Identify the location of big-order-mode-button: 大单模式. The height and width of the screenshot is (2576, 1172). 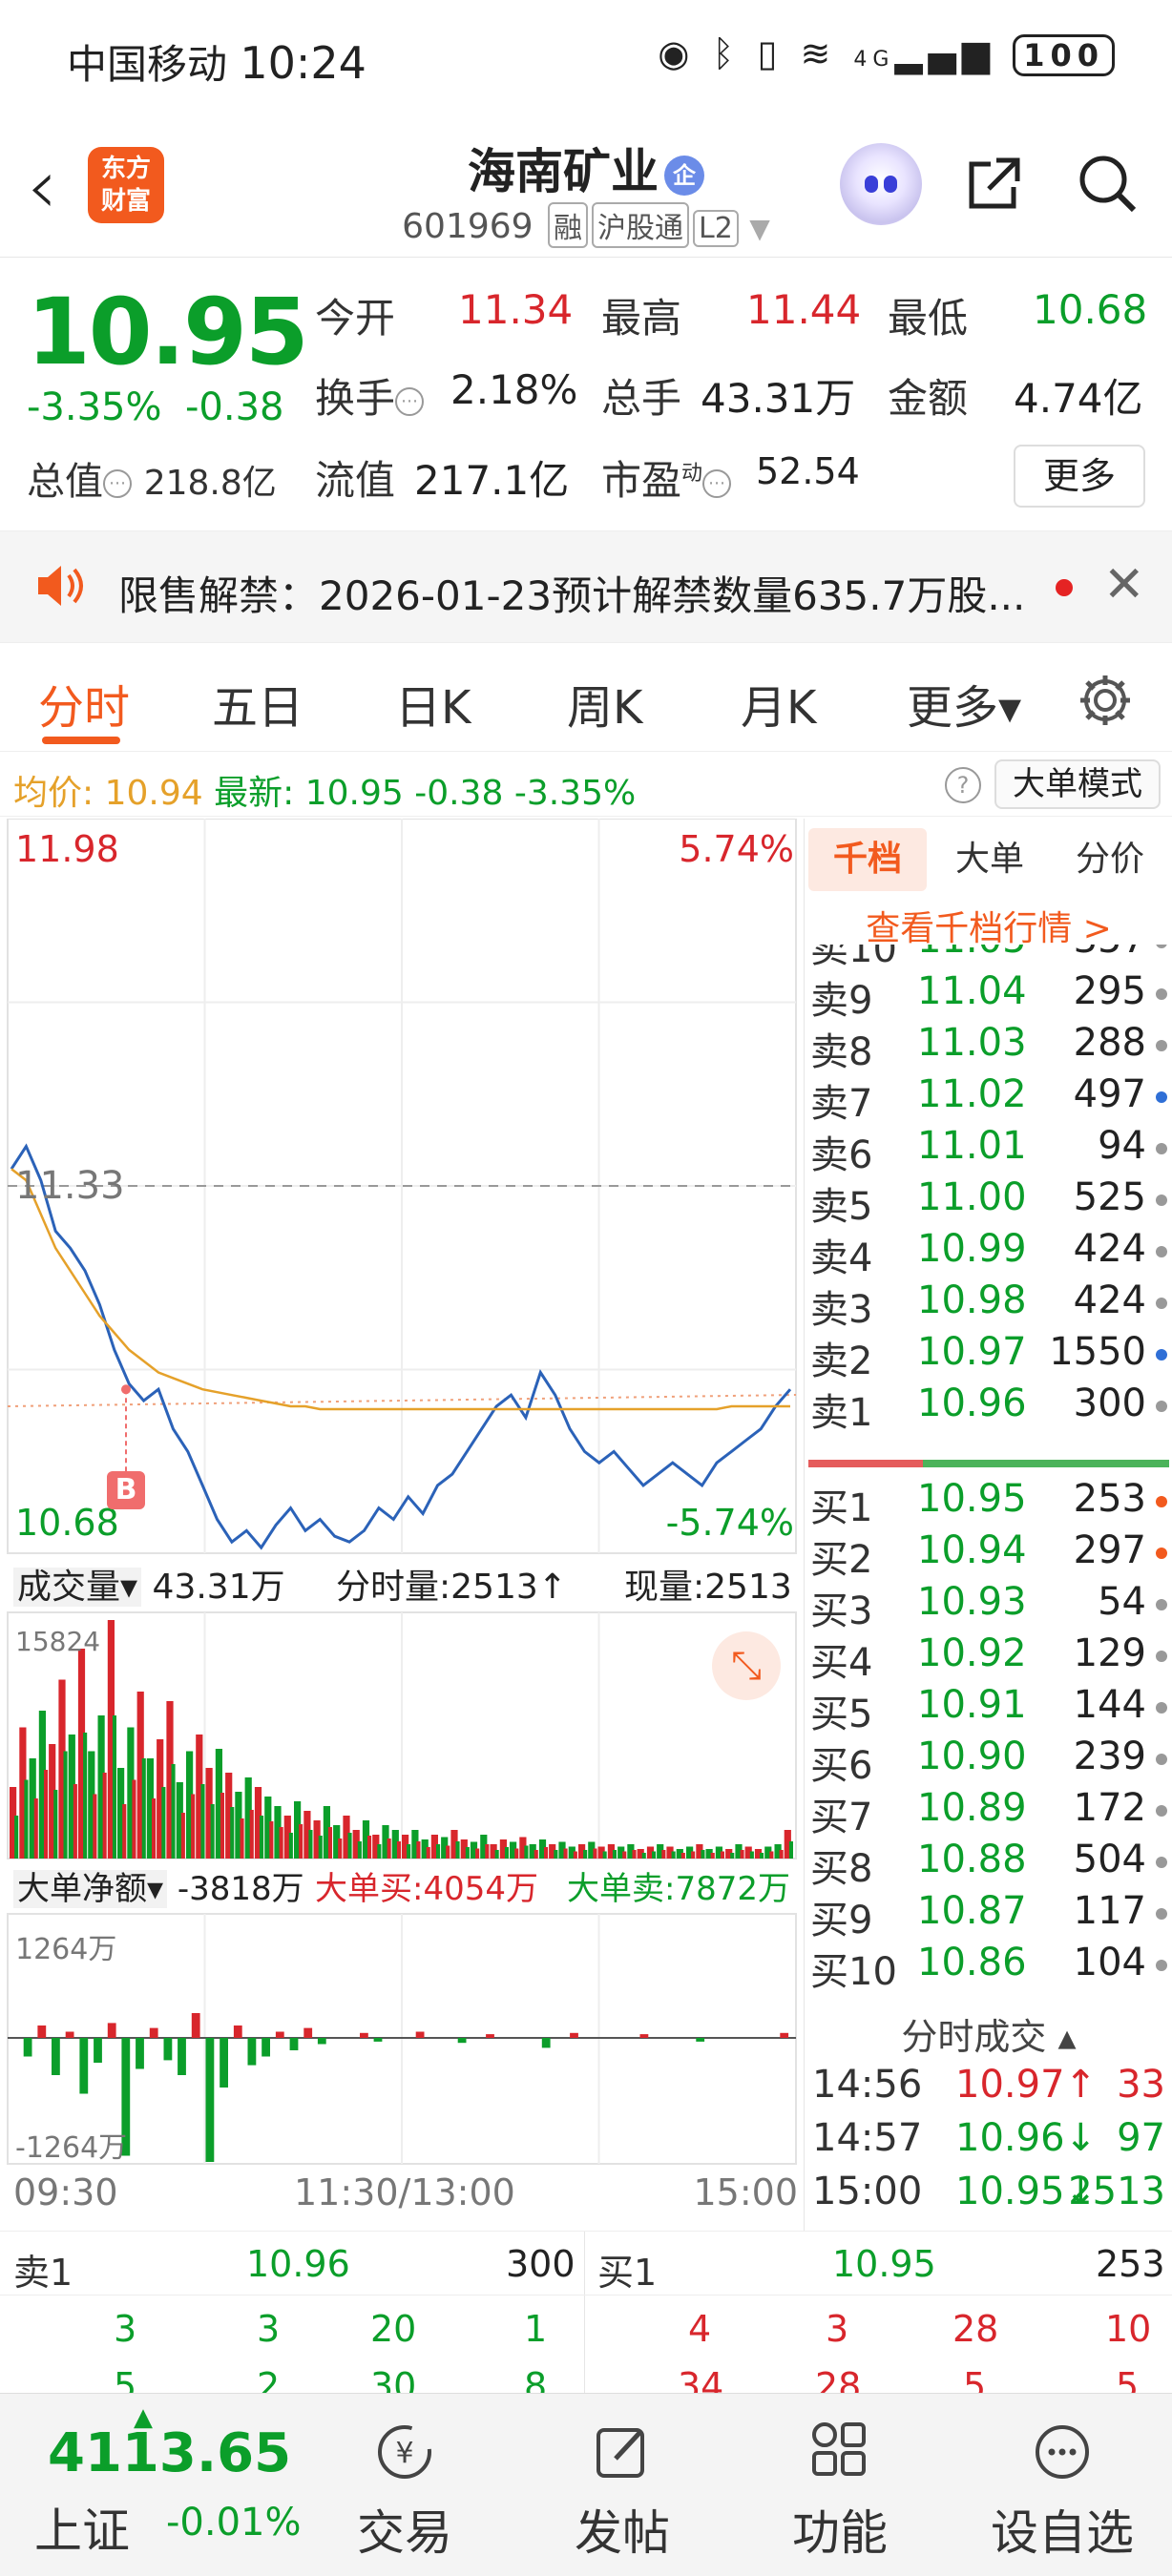
(1078, 784).